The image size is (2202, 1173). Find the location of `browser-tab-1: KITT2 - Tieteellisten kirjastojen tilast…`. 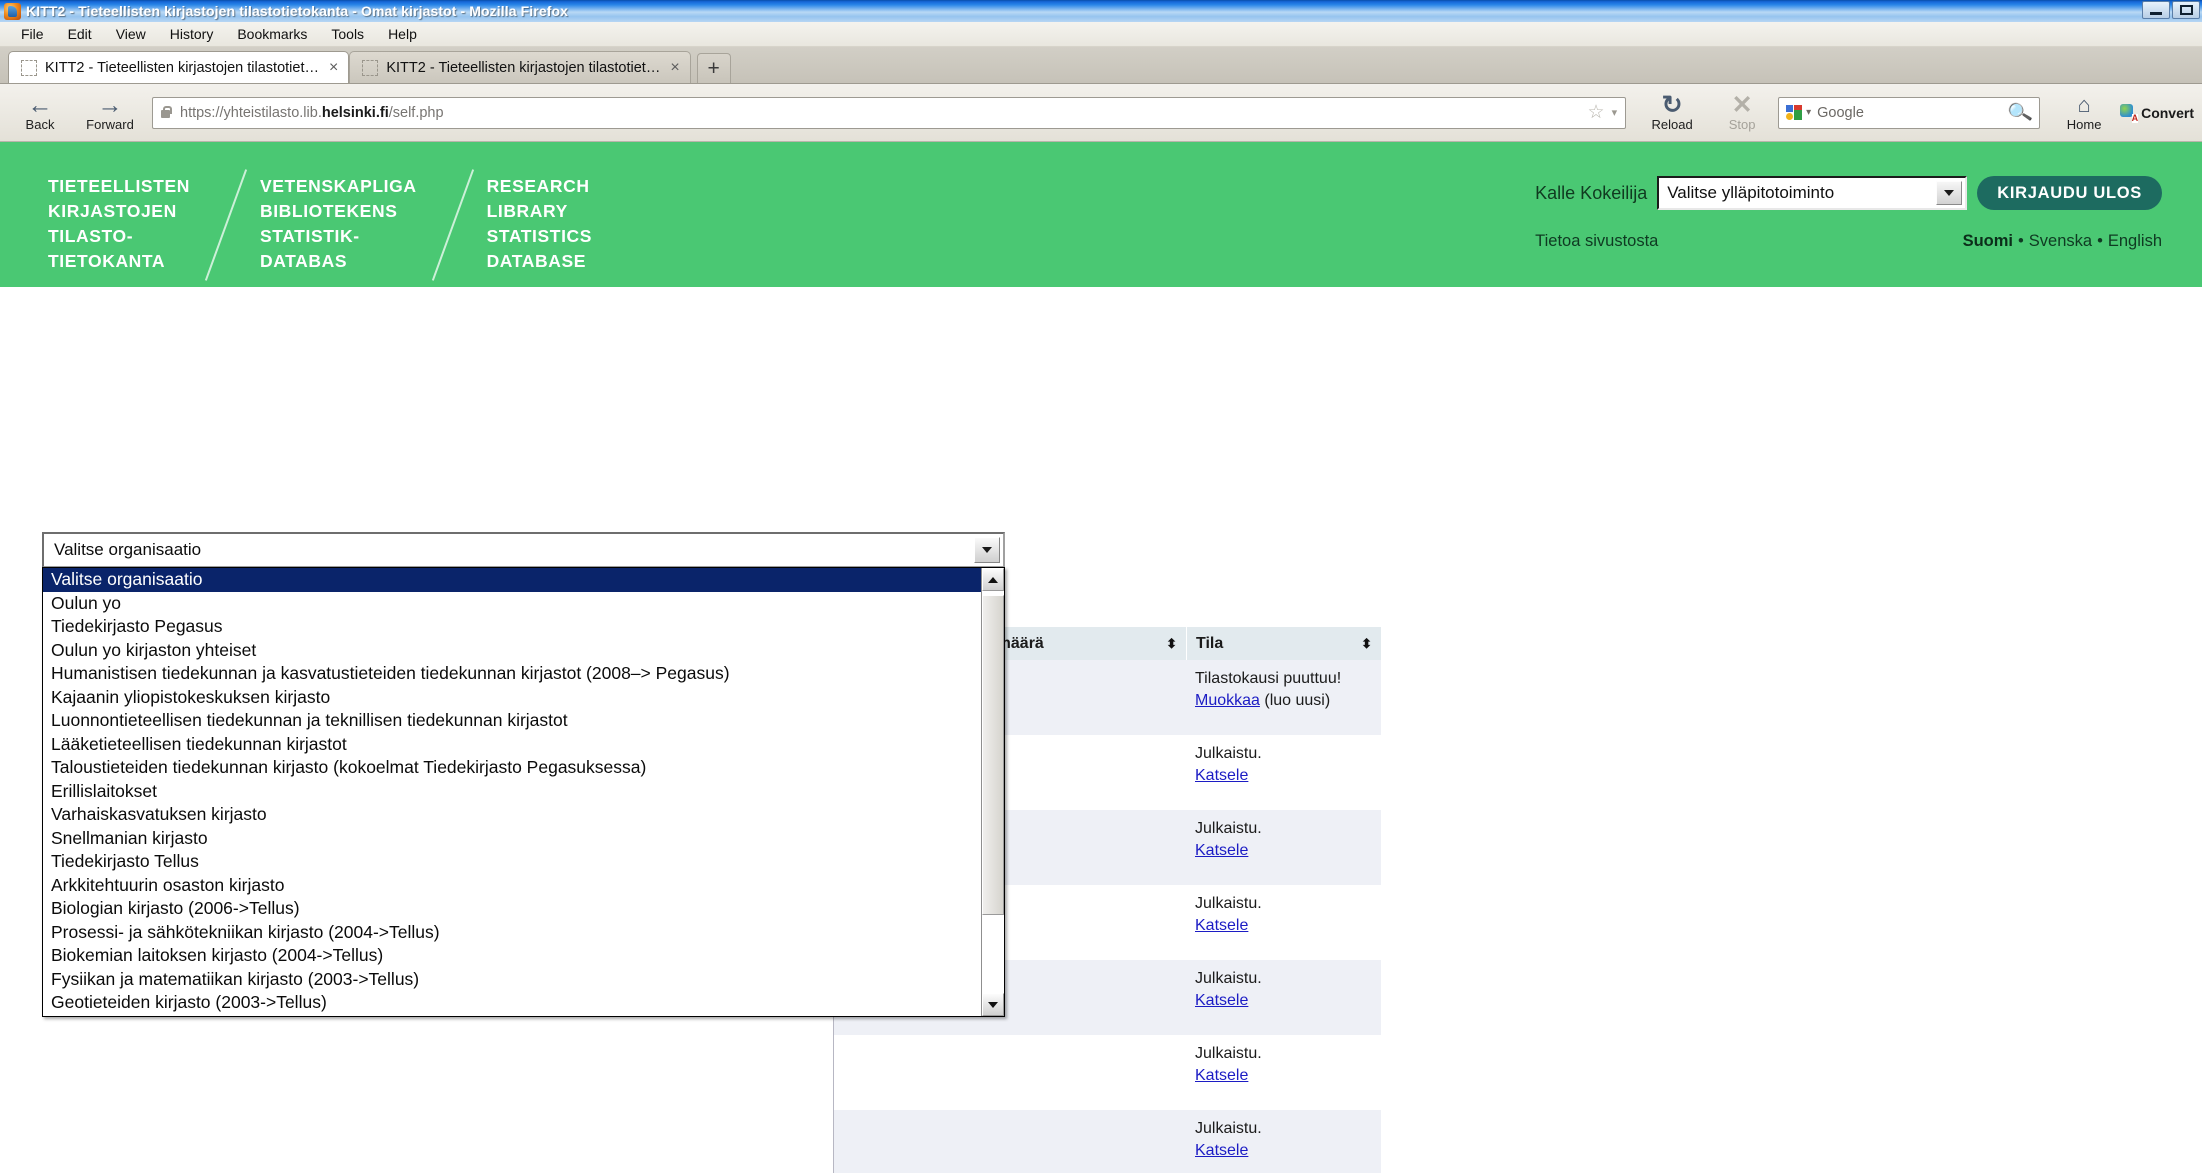

browser-tab-1: KITT2 - Tieteellisten kirjastojen tilast… is located at coordinates (179, 67).